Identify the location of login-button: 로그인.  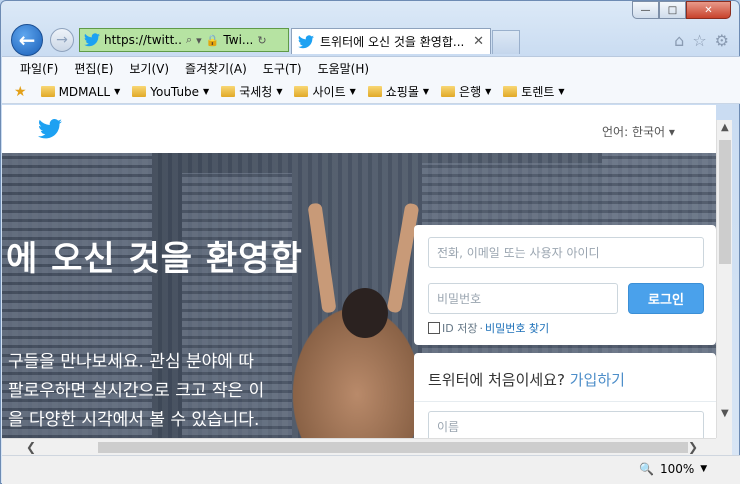
(666, 298).